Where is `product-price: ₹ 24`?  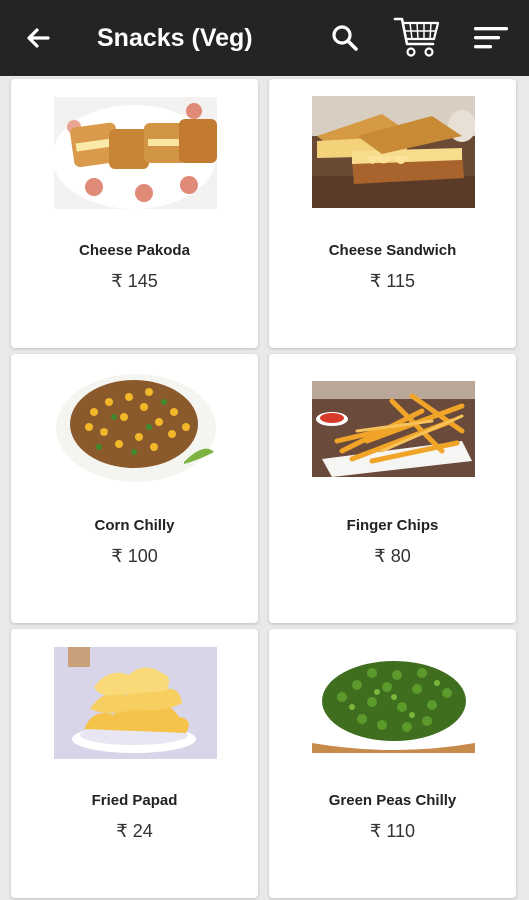 product-price: ₹ 24 is located at coordinates (134, 831).